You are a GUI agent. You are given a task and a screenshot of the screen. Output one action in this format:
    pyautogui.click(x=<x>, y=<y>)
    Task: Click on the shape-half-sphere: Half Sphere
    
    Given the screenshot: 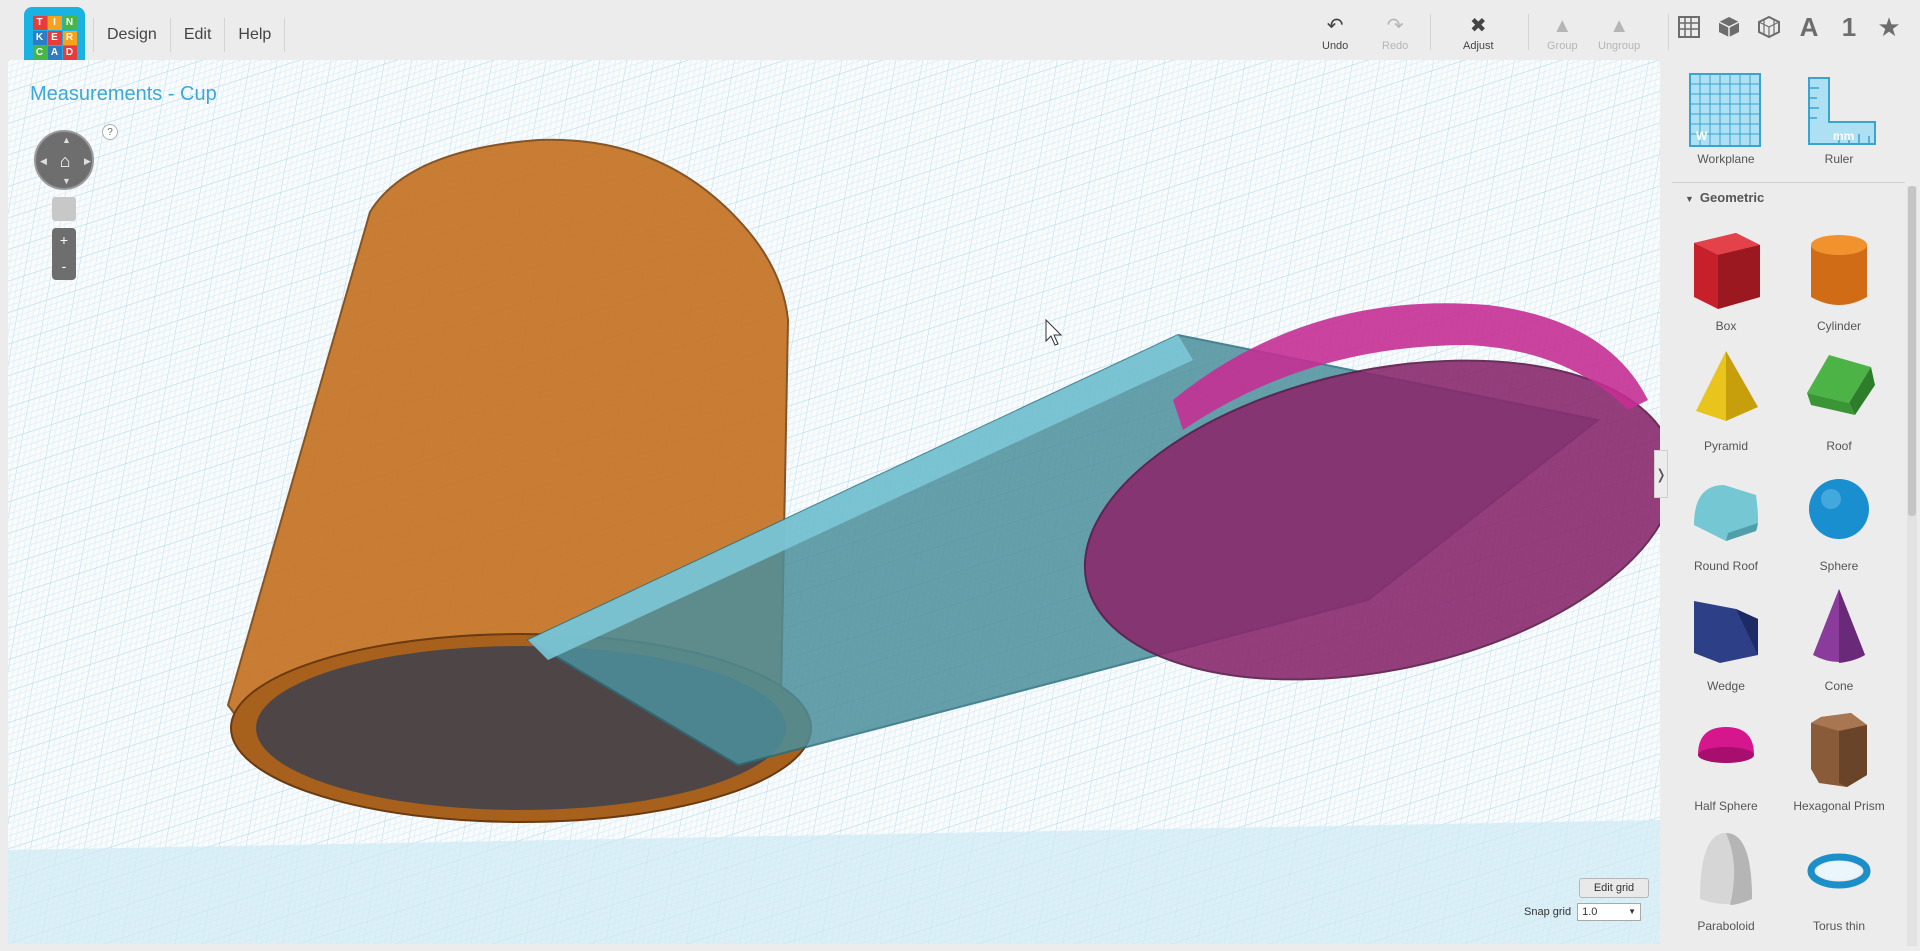 What is the action you would take?
    pyautogui.click(x=1726, y=759)
    